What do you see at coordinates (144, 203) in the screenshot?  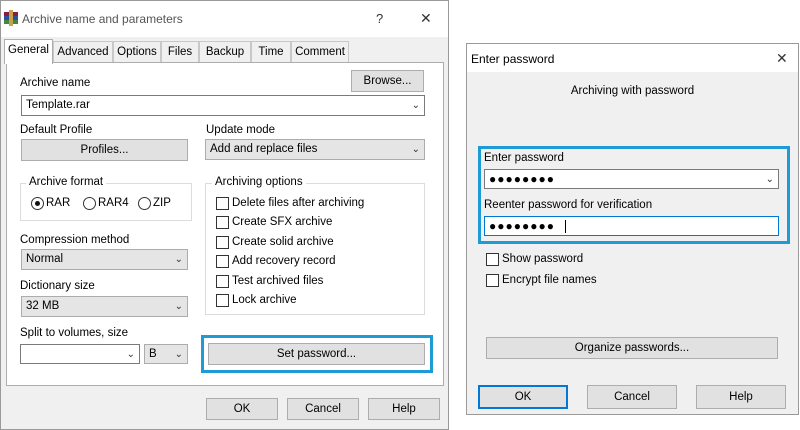 I see `radio-zip` at bounding box center [144, 203].